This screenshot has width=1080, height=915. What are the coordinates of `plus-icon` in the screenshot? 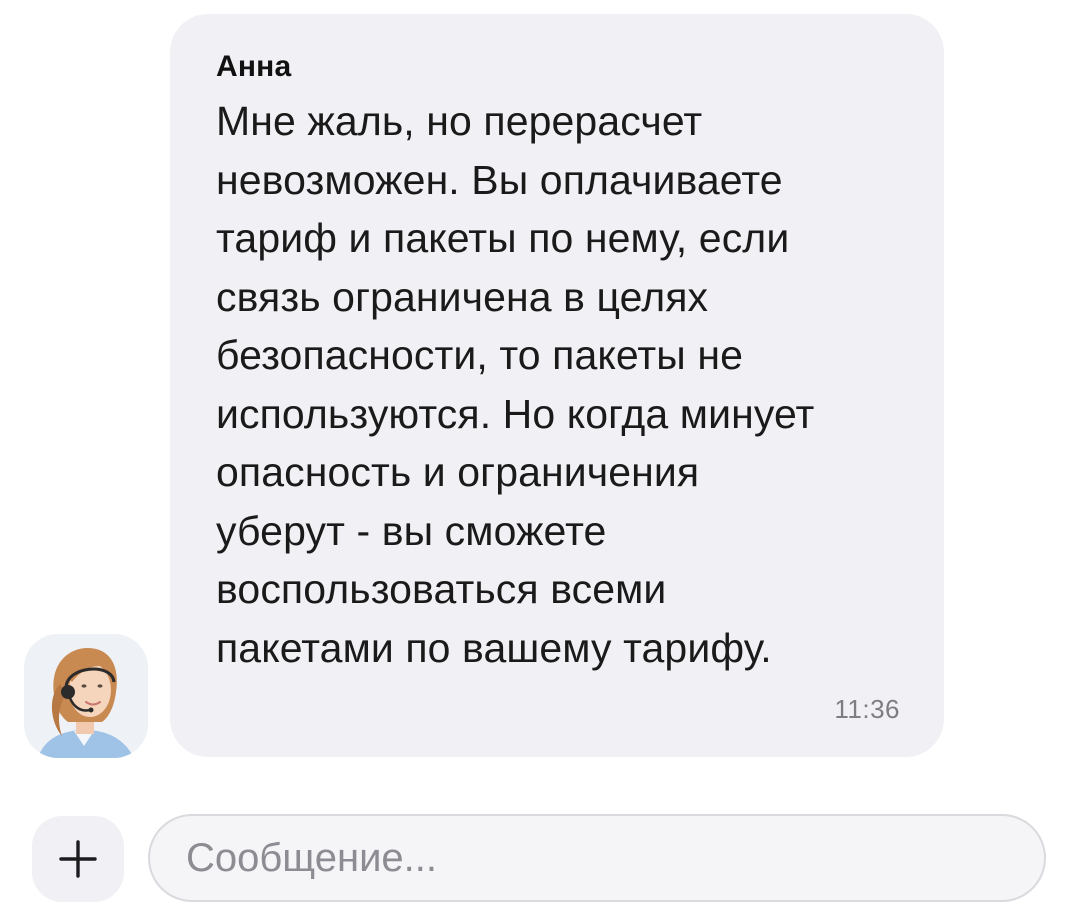 It's located at (78, 859).